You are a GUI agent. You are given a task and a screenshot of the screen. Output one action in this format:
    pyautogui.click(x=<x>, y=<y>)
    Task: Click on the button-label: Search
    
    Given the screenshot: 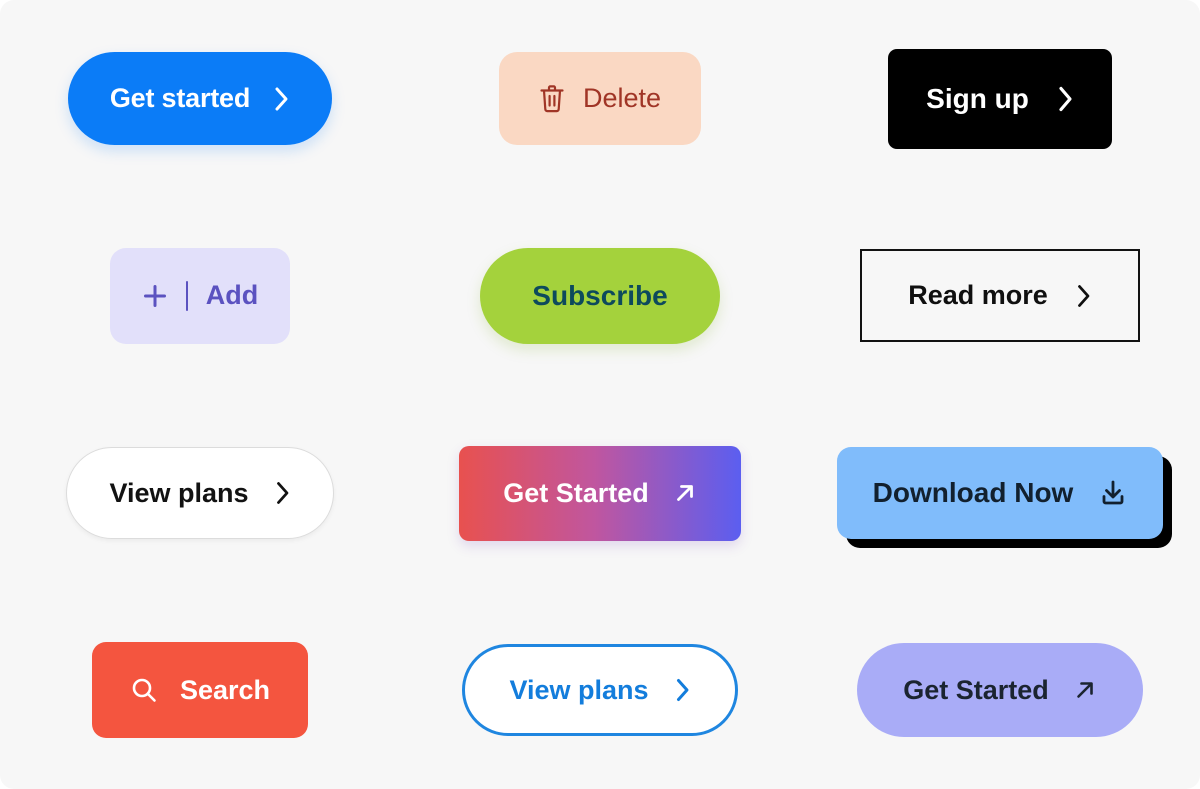 What is the action you would take?
    pyautogui.click(x=225, y=689)
    